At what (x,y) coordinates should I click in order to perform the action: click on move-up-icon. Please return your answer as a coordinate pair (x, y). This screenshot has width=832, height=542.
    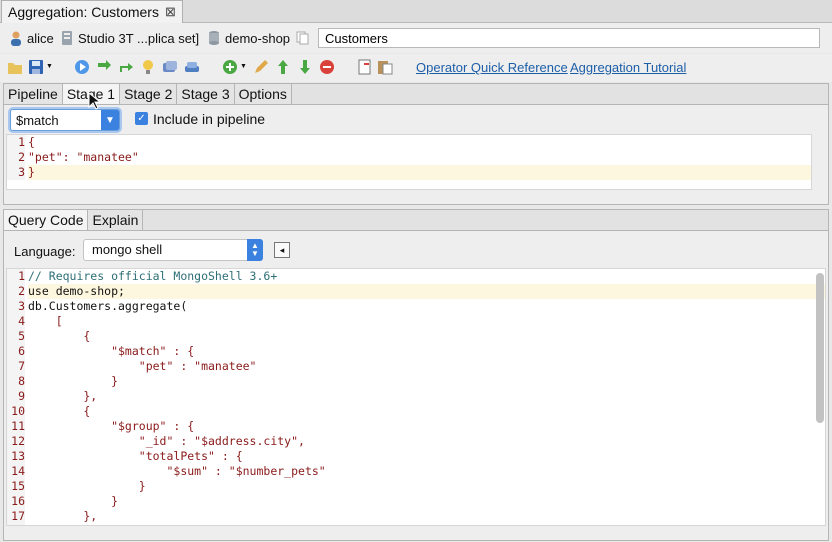
    Looking at the image, I should click on (283, 67).